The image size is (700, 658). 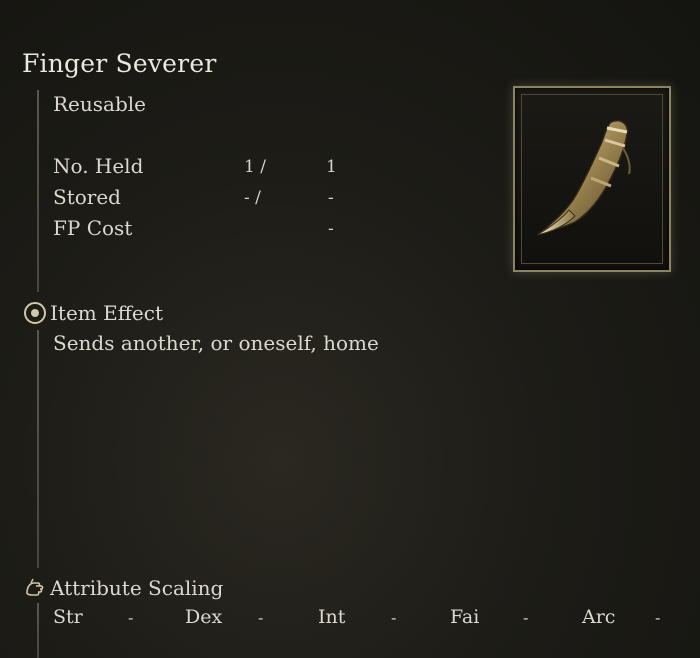 What do you see at coordinates (331, 167) in the screenshot?
I see `stat-held-max: 1` at bounding box center [331, 167].